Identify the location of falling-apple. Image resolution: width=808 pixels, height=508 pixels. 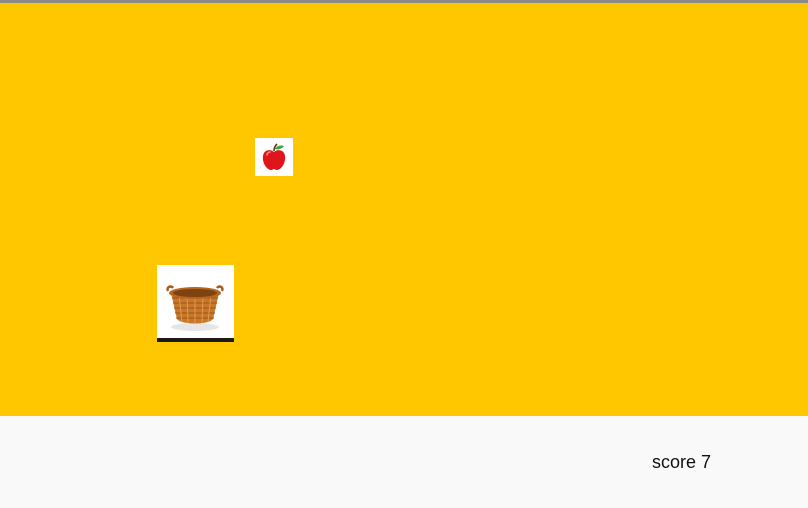
(274, 157).